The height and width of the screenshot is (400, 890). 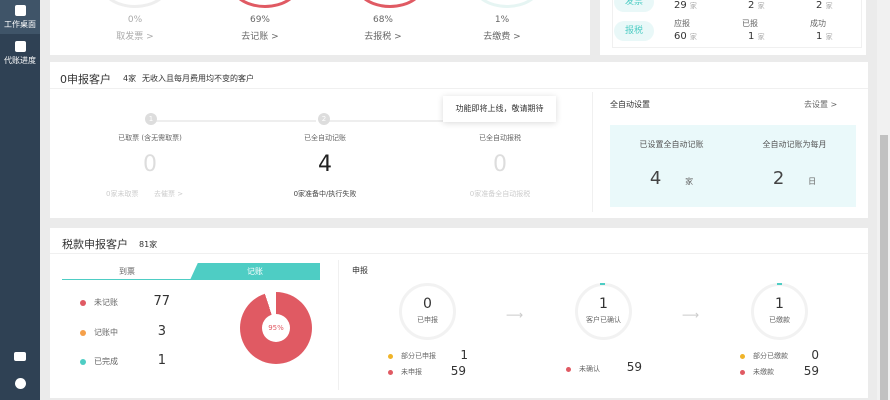 What do you see at coordinates (135, 35) in the screenshot?
I see `get-invoice-link: 取发票 >` at bounding box center [135, 35].